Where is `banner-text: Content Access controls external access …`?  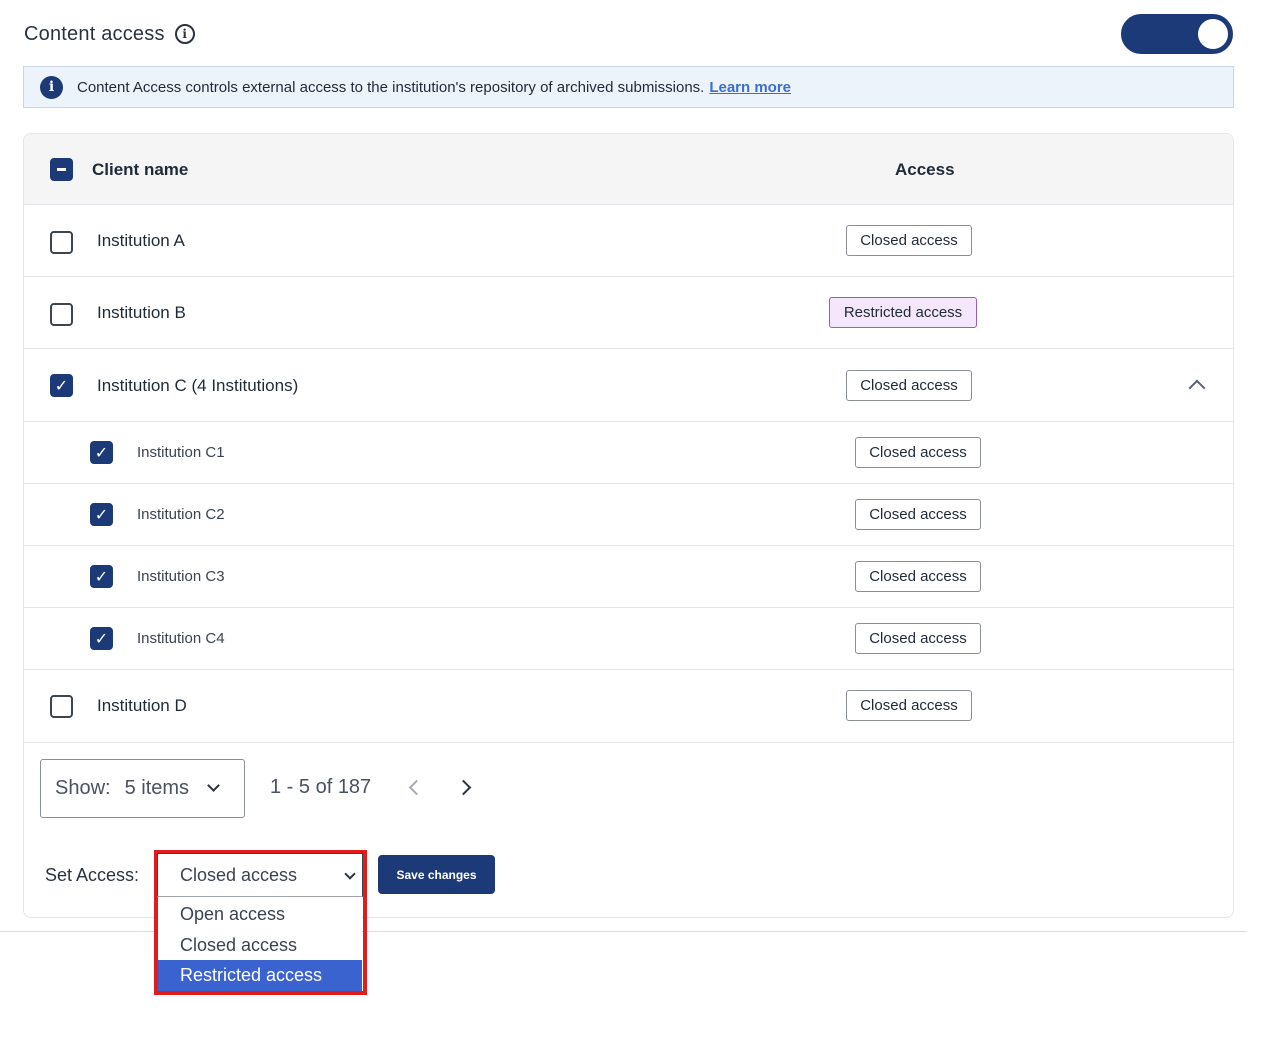
banner-text: Content Access controls external access … is located at coordinates (391, 87).